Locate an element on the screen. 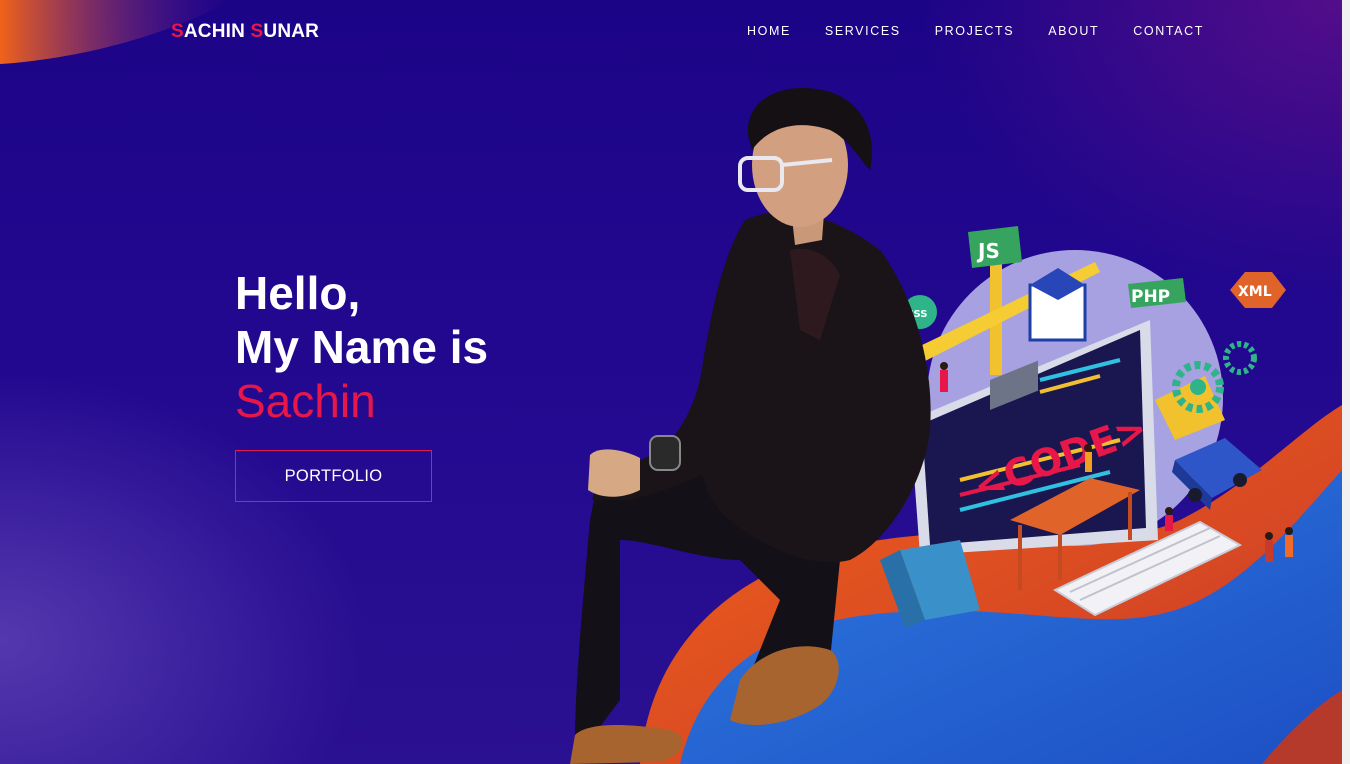 This screenshot has width=1350, height=764. portfolio-button: PORTFOLIO is located at coordinates (333, 476).